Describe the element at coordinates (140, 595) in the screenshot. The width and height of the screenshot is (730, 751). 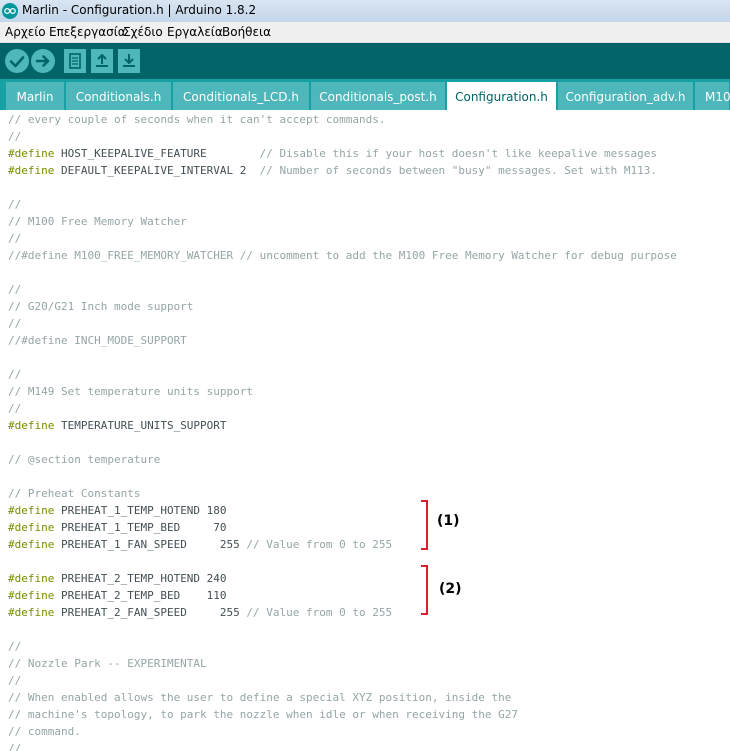
I see `code-text: PREHEAT_2_TEMP_BED 110` at that location.